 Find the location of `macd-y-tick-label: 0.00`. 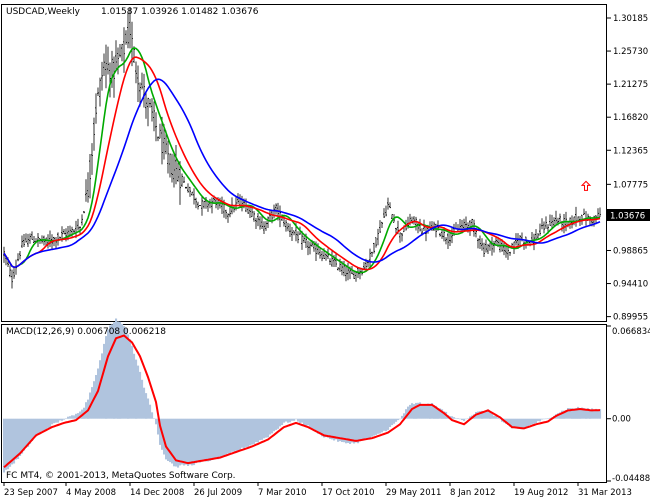

macd-y-tick-label: 0.00 is located at coordinates (621, 420).